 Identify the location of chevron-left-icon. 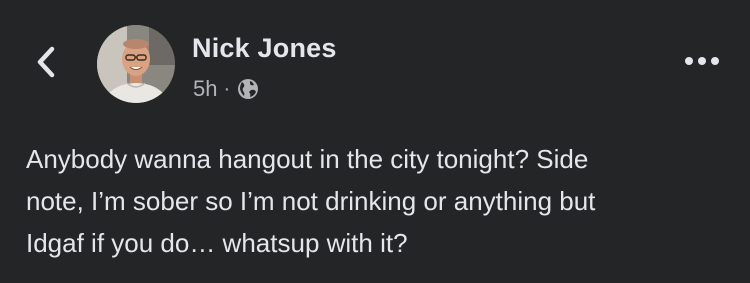
(46, 64).